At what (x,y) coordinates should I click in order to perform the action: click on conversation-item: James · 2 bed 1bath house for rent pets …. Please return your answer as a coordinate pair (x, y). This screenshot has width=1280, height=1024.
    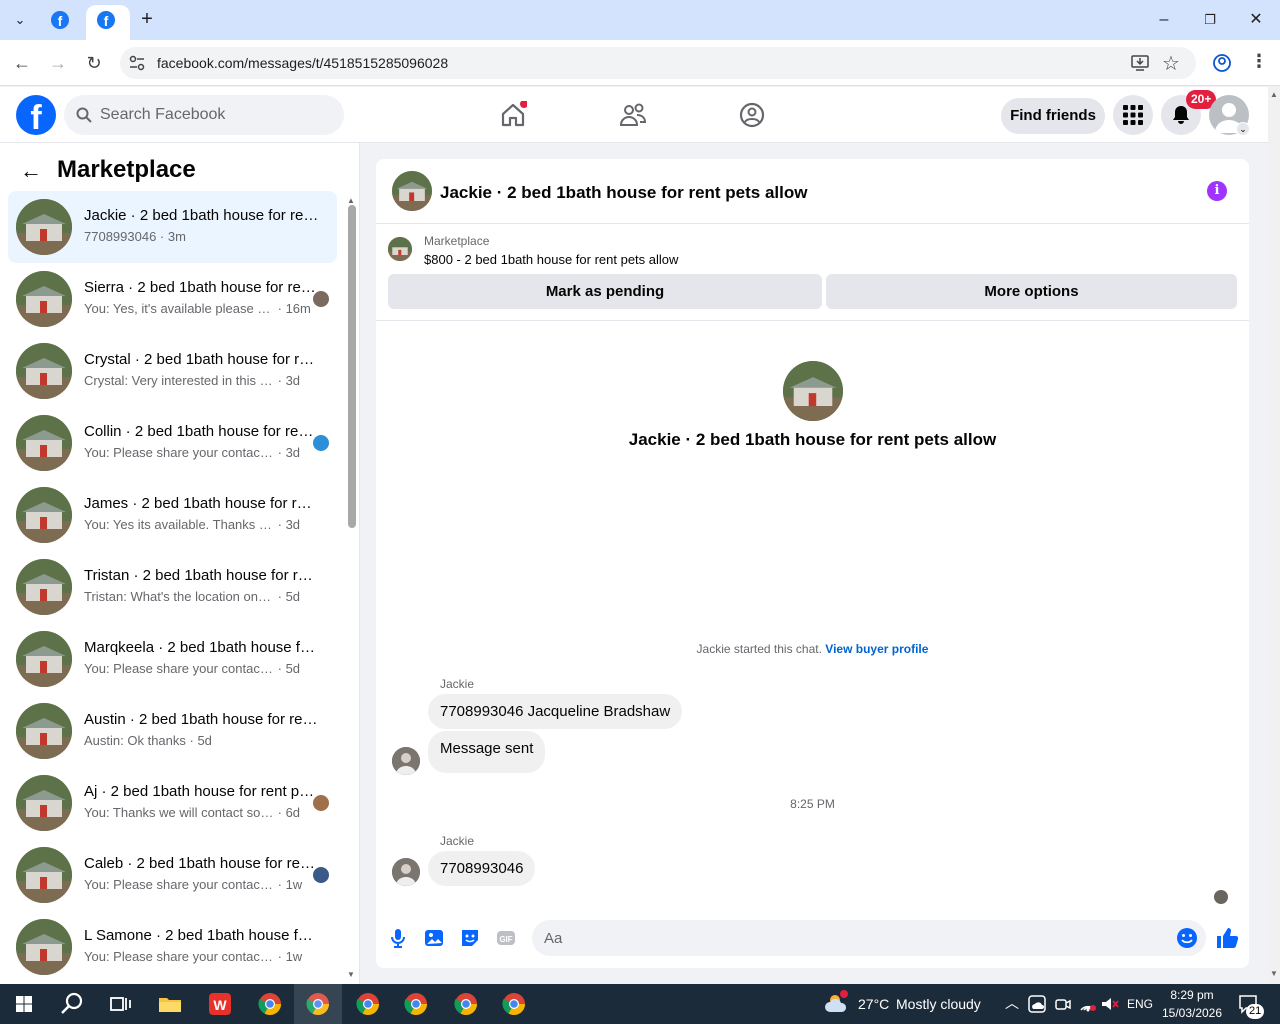
    Looking at the image, I should click on (172, 515).